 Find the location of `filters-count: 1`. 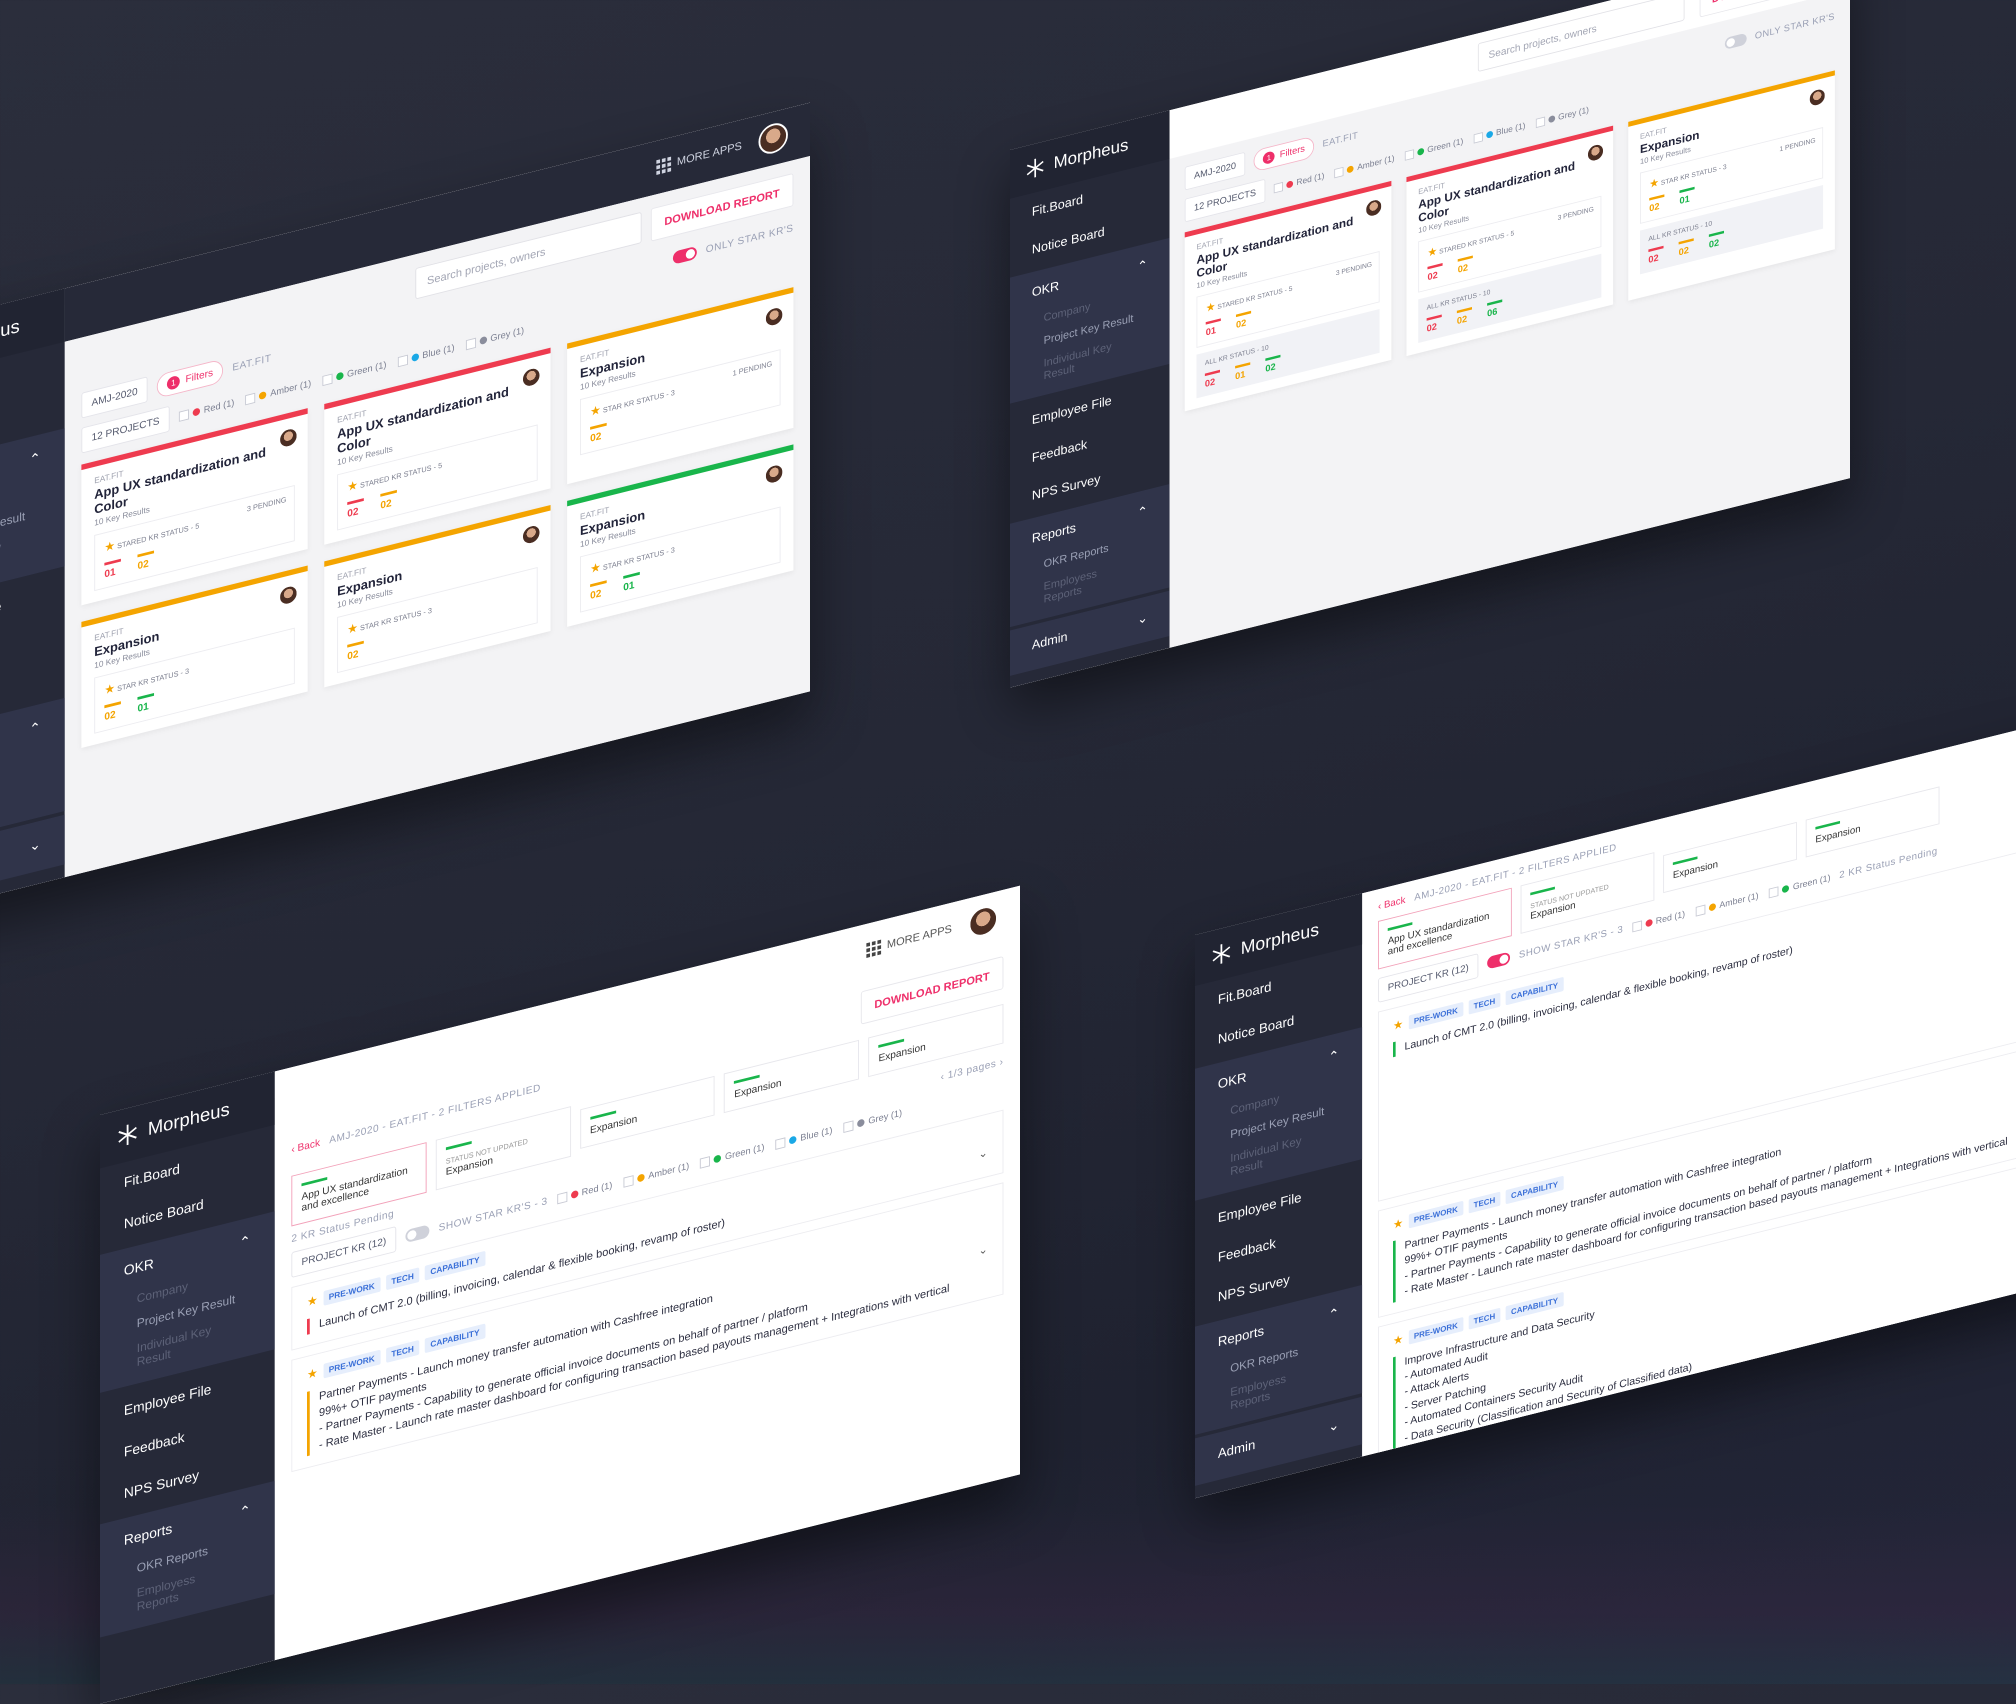

filters-count: 1 is located at coordinates (173, 382).